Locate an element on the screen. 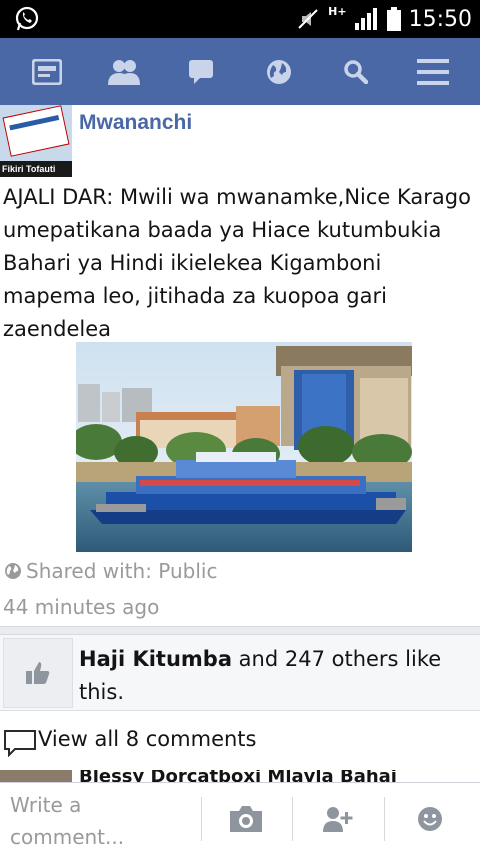  camera-icon is located at coordinates (246, 819).